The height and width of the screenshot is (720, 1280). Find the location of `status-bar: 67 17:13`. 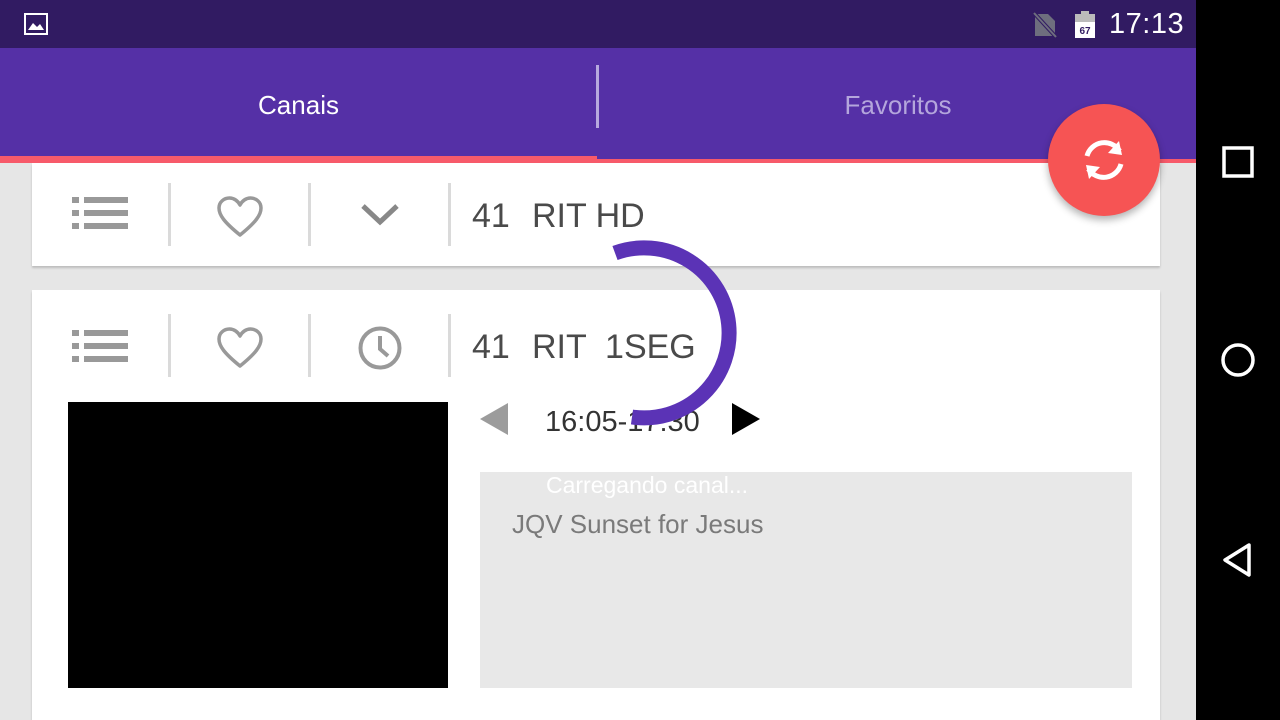

status-bar: 67 17:13 is located at coordinates (598, 24).